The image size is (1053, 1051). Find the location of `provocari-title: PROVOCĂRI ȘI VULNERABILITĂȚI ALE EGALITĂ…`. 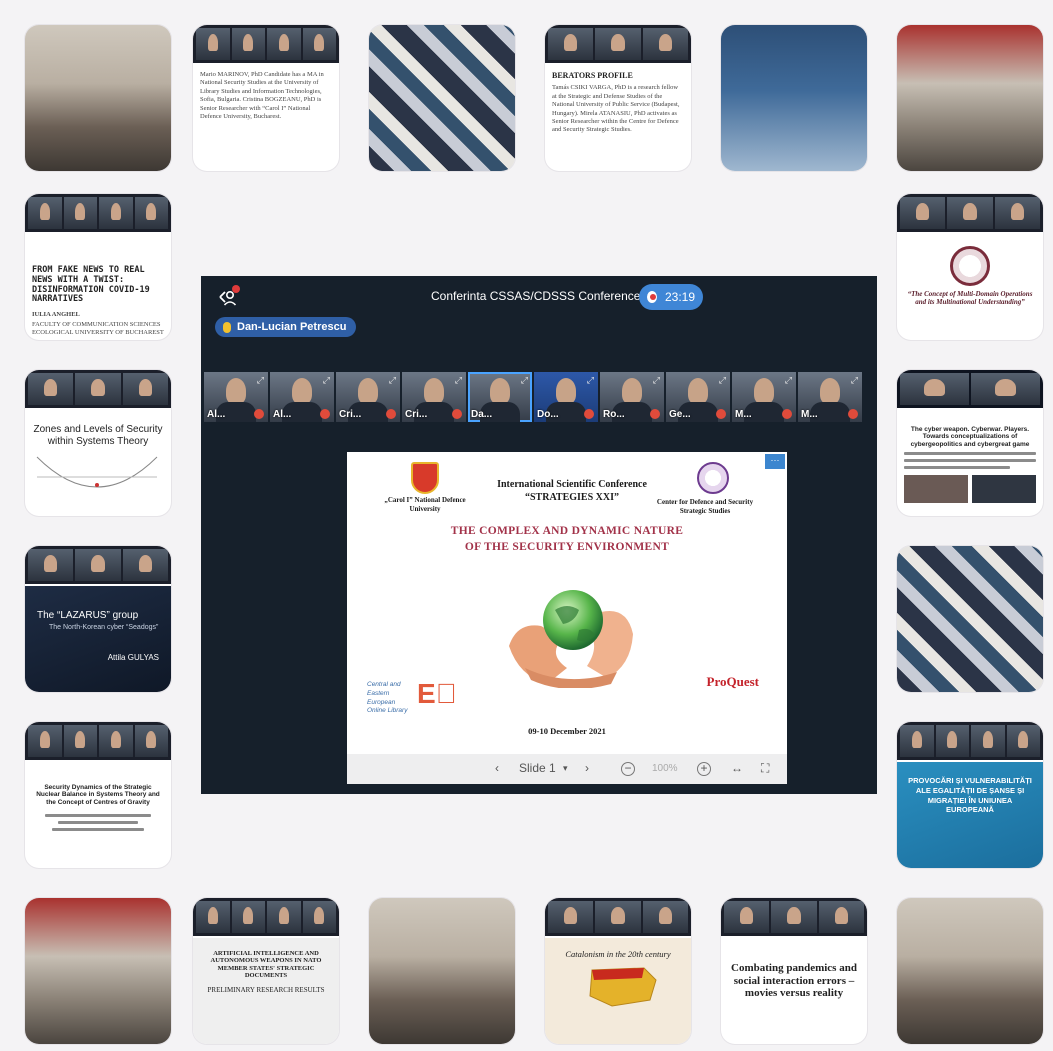

provocari-title: PROVOCĂRI ȘI VULNERABILITĂȚI ALE EGALITĂ… is located at coordinates (970, 795).